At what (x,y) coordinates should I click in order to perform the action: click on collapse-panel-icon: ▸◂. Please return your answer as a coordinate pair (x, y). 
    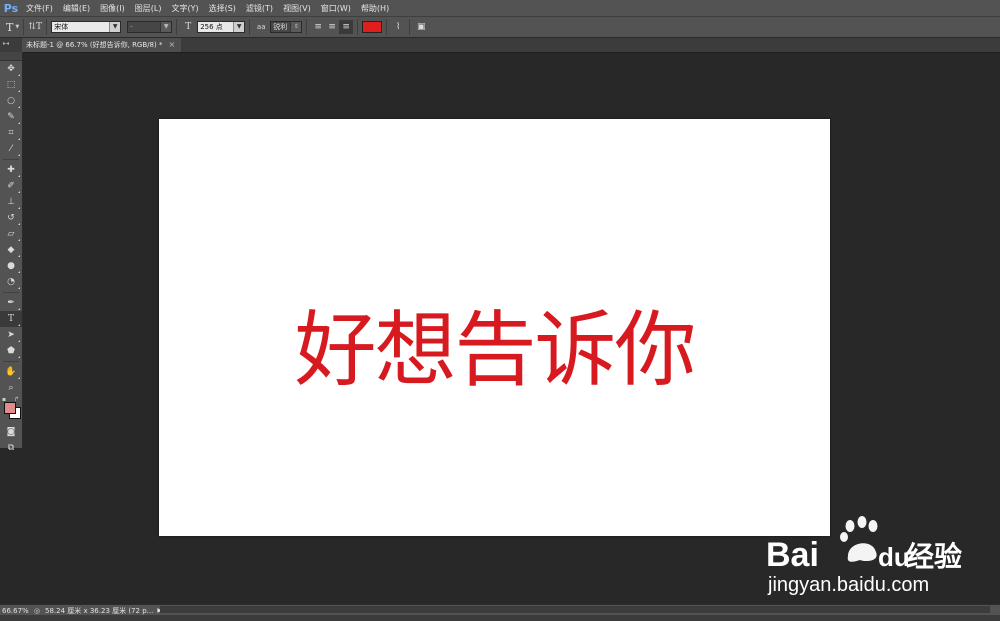
    Looking at the image, I should click on (6, 43).